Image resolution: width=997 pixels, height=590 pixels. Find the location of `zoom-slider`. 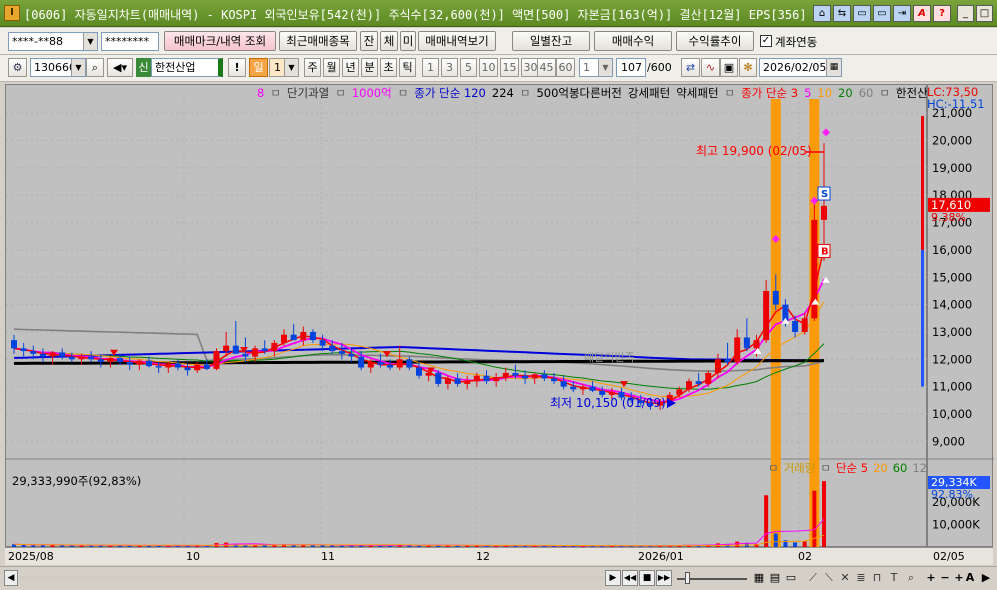

zoom-slider is located at coordinates (712, 578).